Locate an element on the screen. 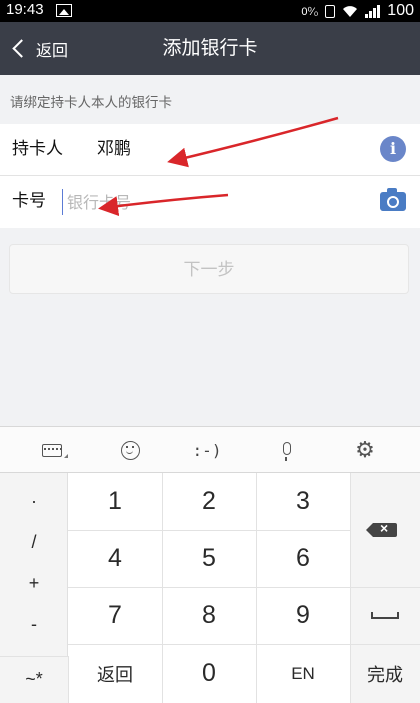 This screenshot has width=420, height=703. backspace-key is located at coordinates (385, 530).